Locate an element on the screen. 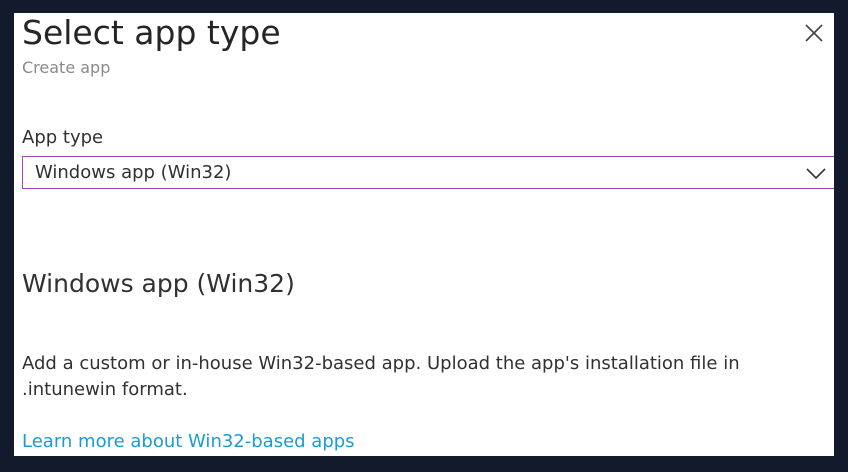 The width and height of the screenshot is (848, 472). page-subtitle: Create app is located at coordinates (66, 67).